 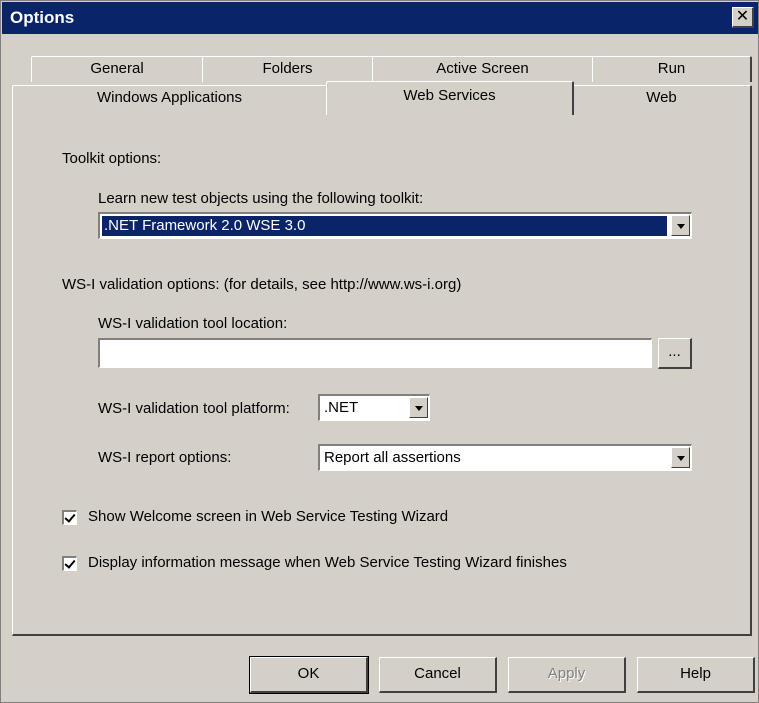 I want to click on tab-label: Run, so click(x=671, y=68).